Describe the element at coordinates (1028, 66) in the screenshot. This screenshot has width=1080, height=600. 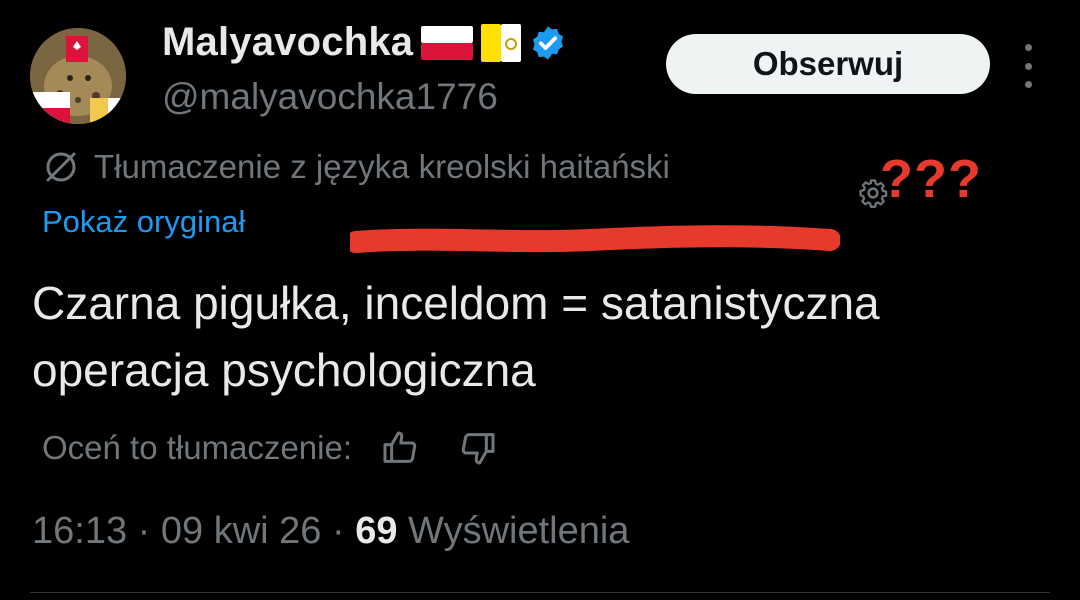
I see `more-options-icon` at that location.